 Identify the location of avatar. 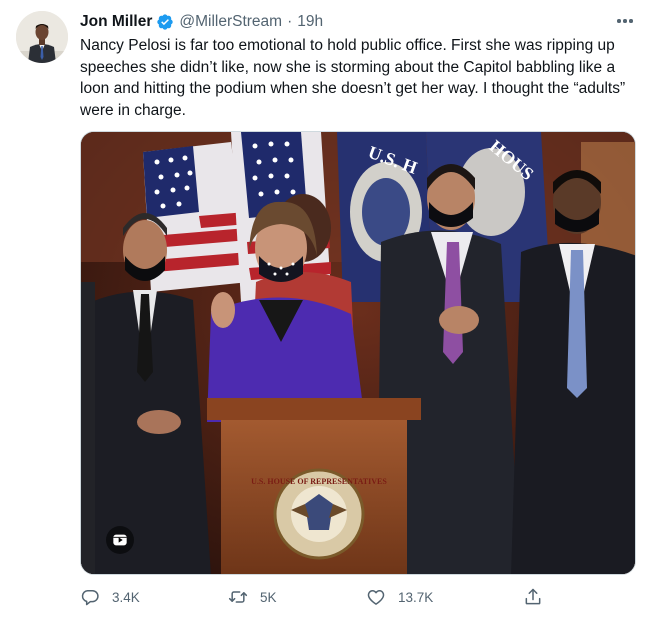
(42, 37).